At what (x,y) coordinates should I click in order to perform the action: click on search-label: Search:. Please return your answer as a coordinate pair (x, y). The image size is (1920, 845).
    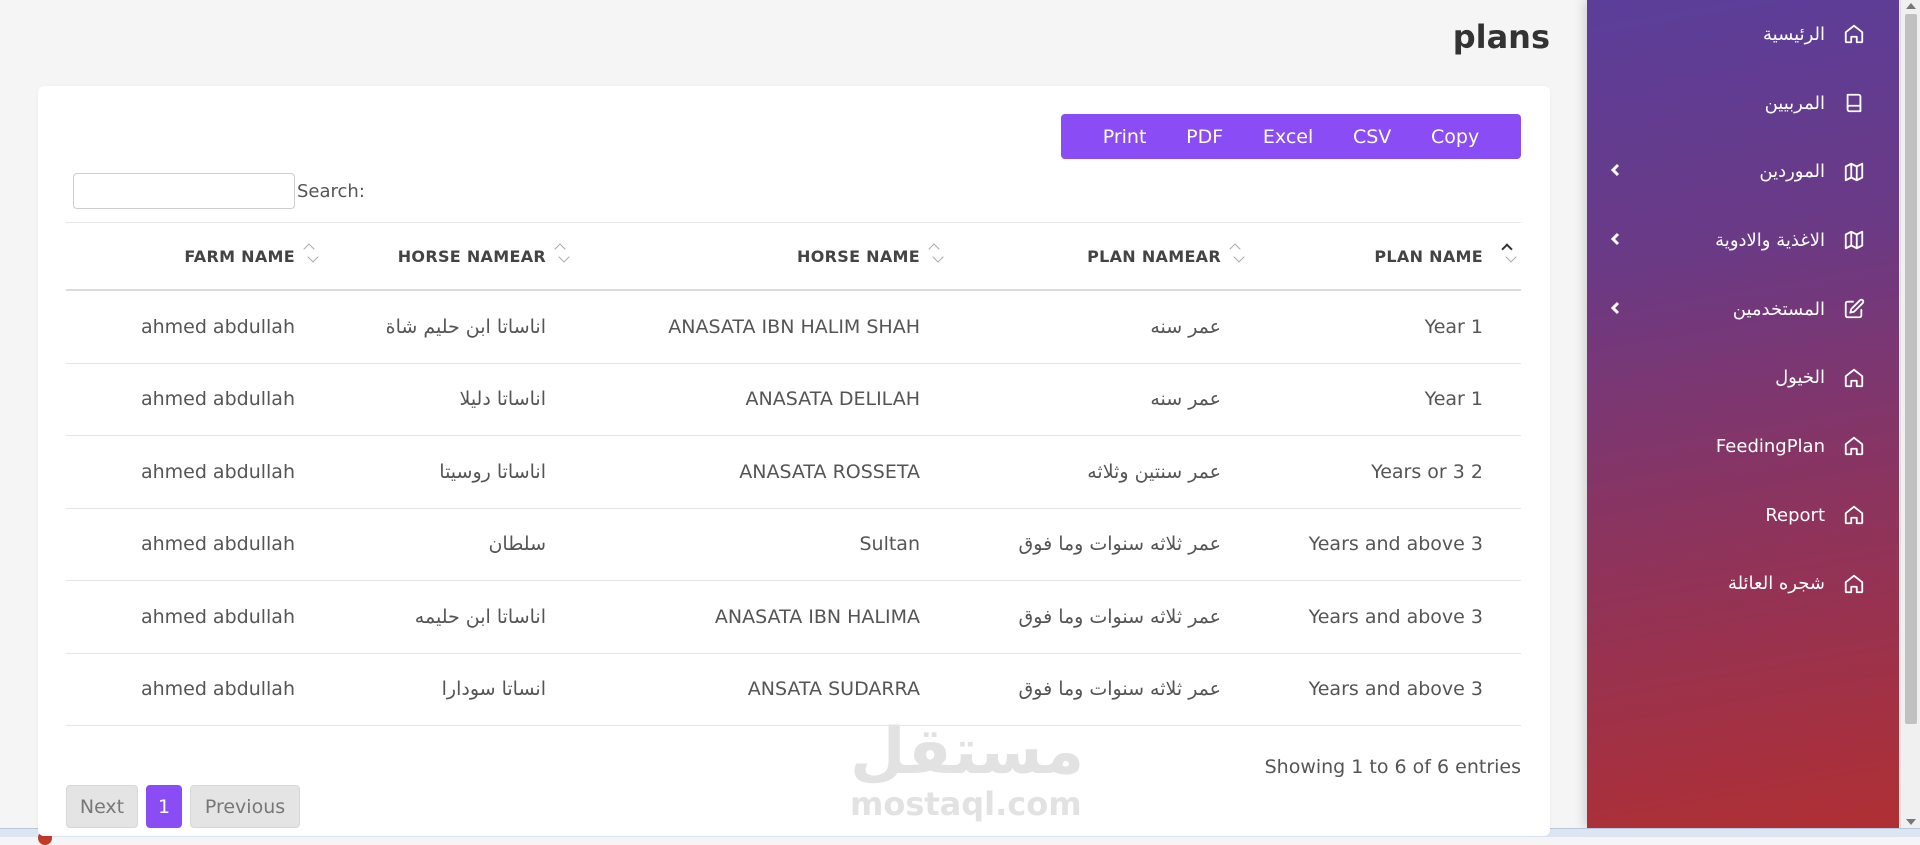
    Looking at the image, I should click on (331, 191).